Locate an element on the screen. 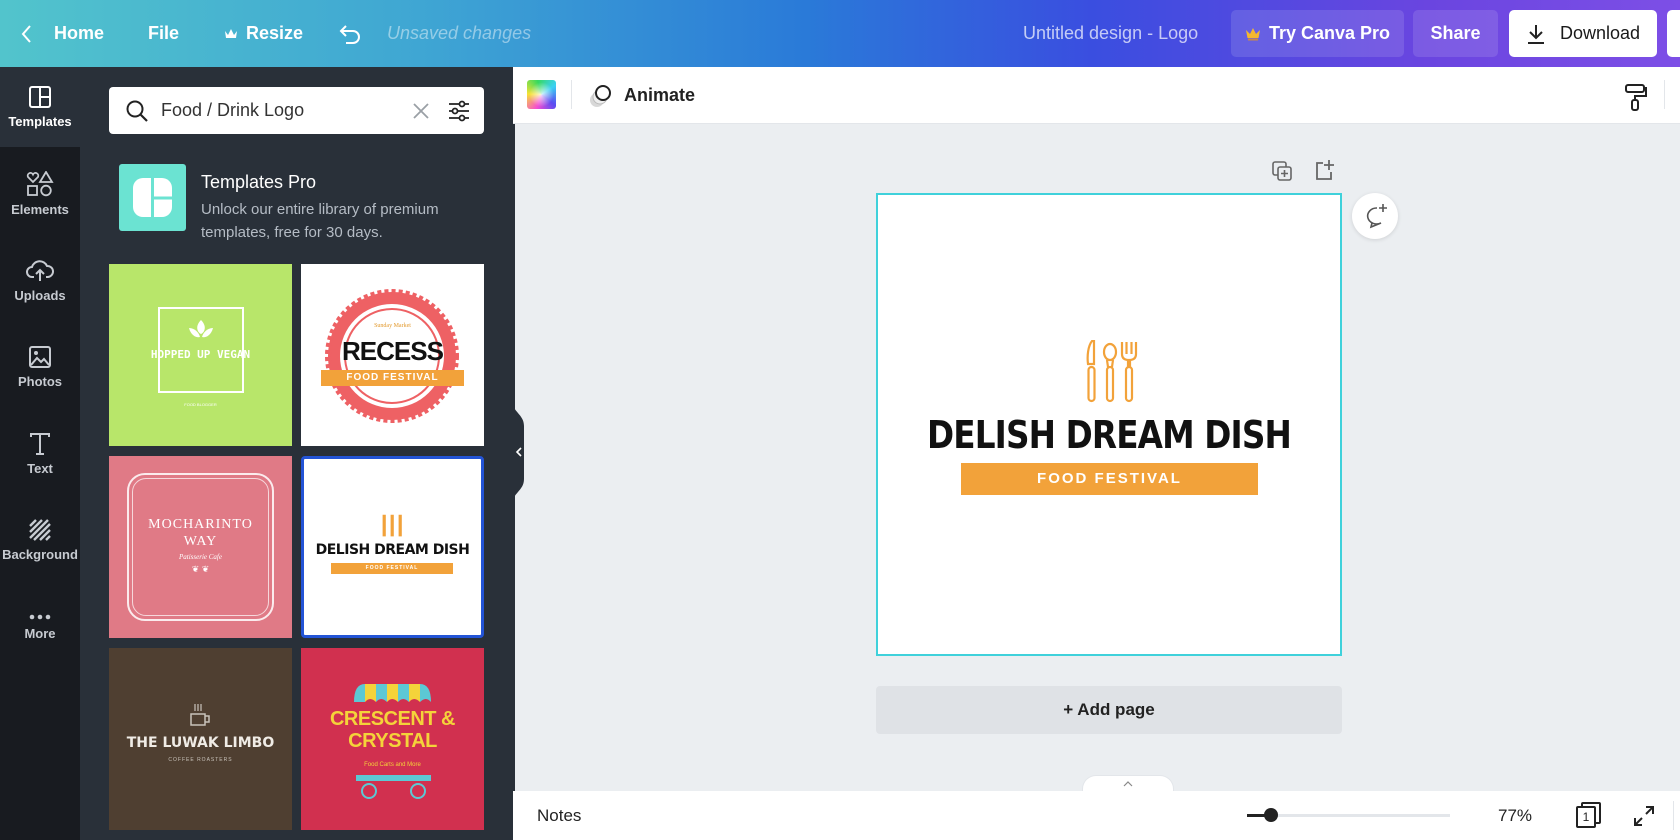 The width and height of the screenshot is (1680, 840). paint-roller-icon is located at coordinates (1636, 97).